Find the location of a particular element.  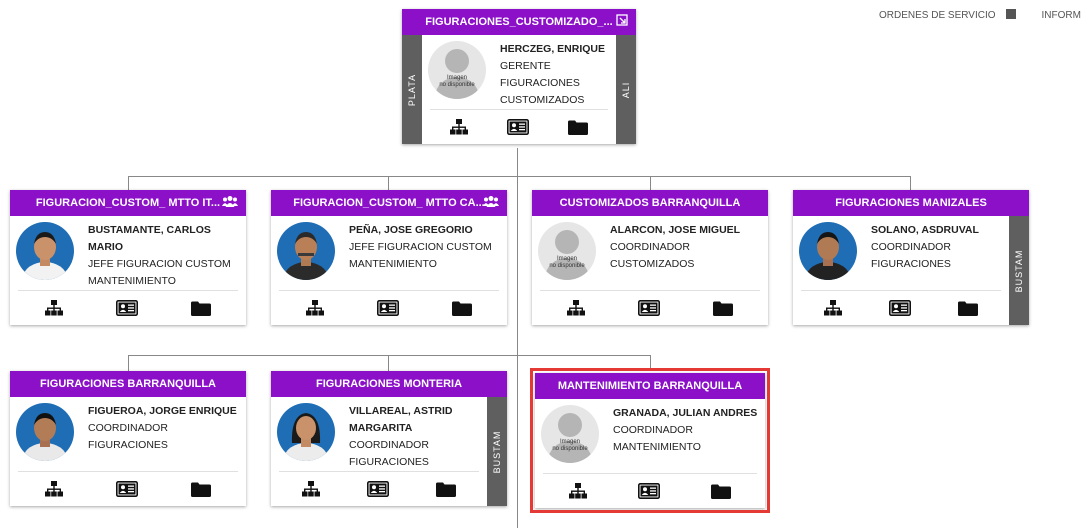

person-dept: FIGURACIONES CUSTOMIZADOS is located at coordinates (542, 91).